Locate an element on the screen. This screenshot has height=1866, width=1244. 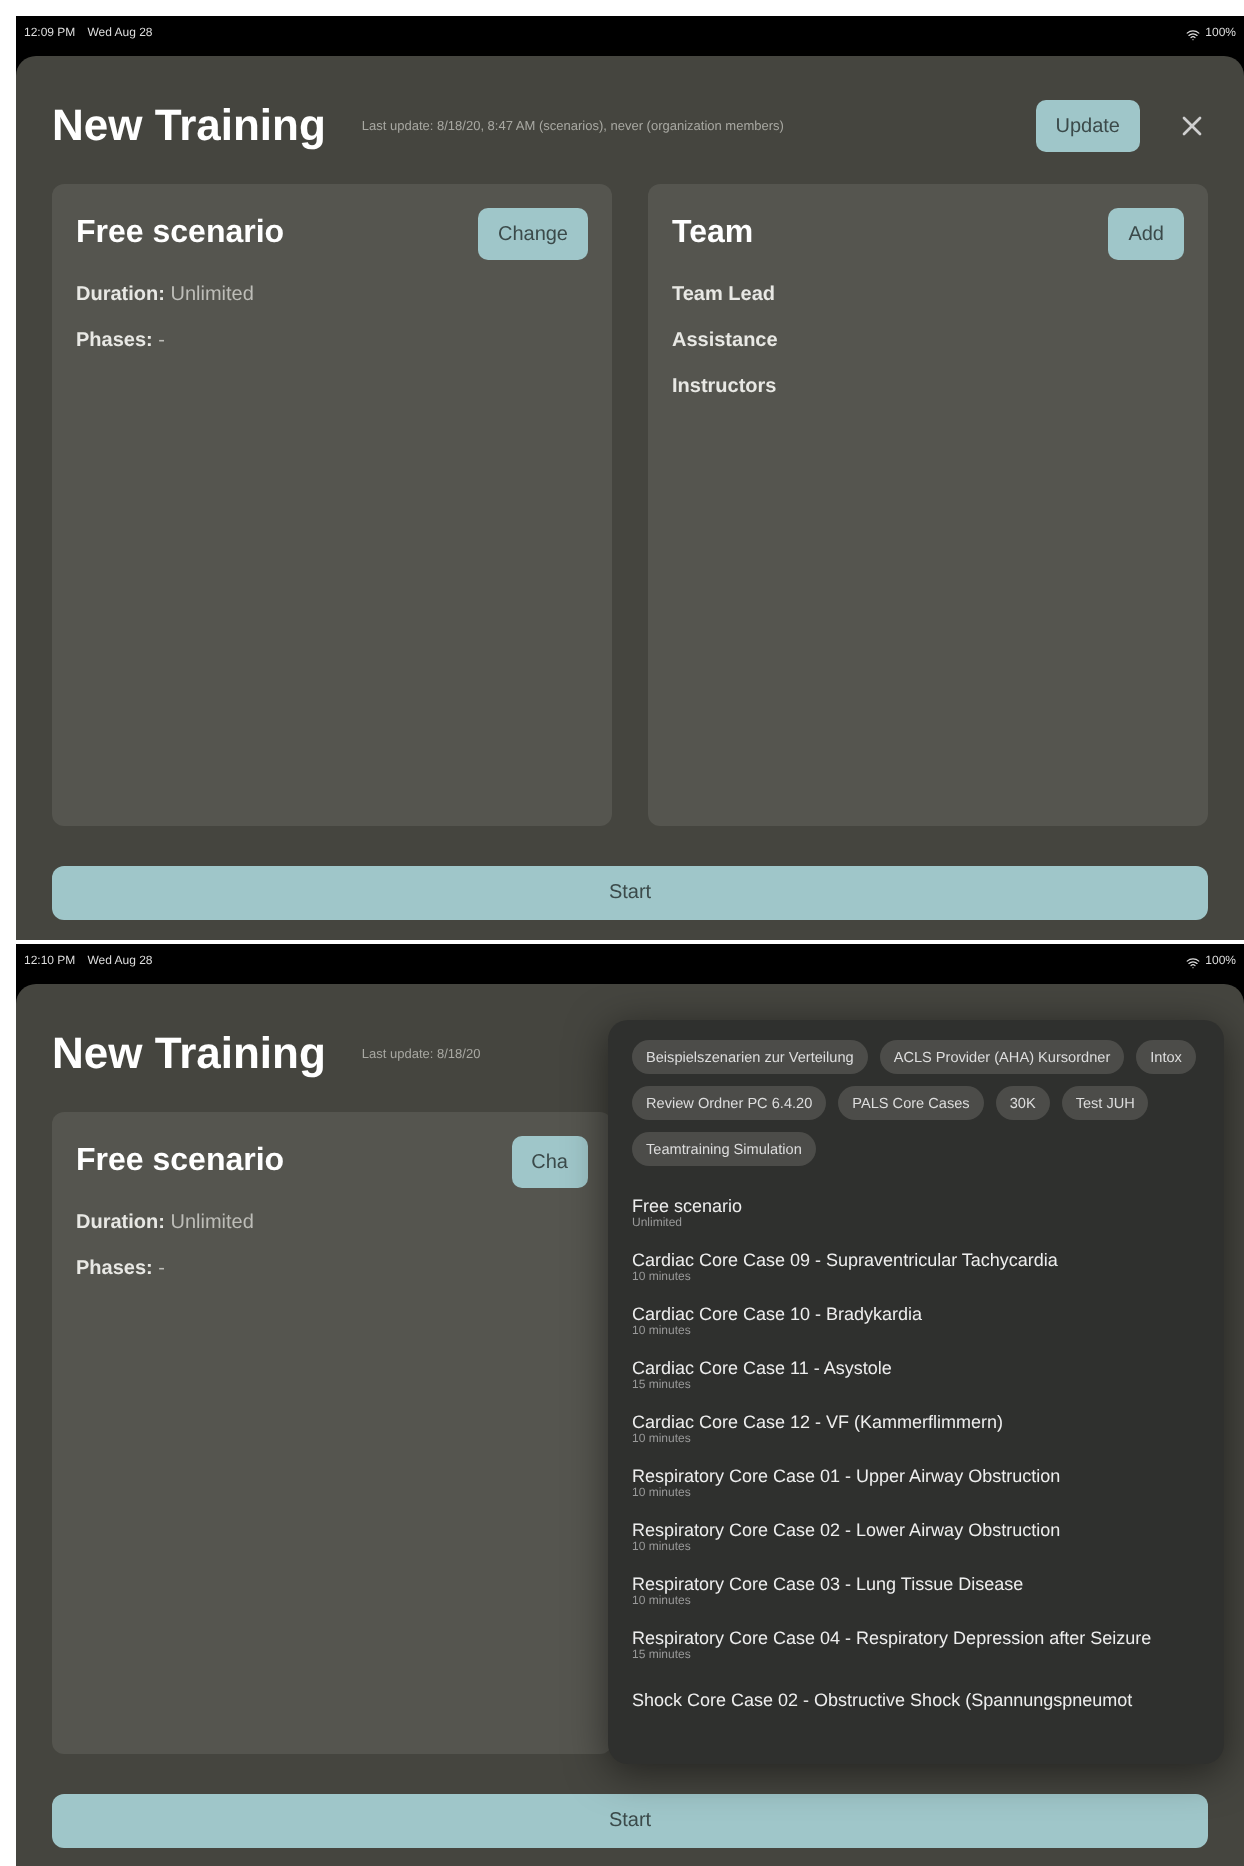
scenario-option: Respiratory Core Case 01 - Upper Airway Obstruction is located at coordinates (916, 1476).